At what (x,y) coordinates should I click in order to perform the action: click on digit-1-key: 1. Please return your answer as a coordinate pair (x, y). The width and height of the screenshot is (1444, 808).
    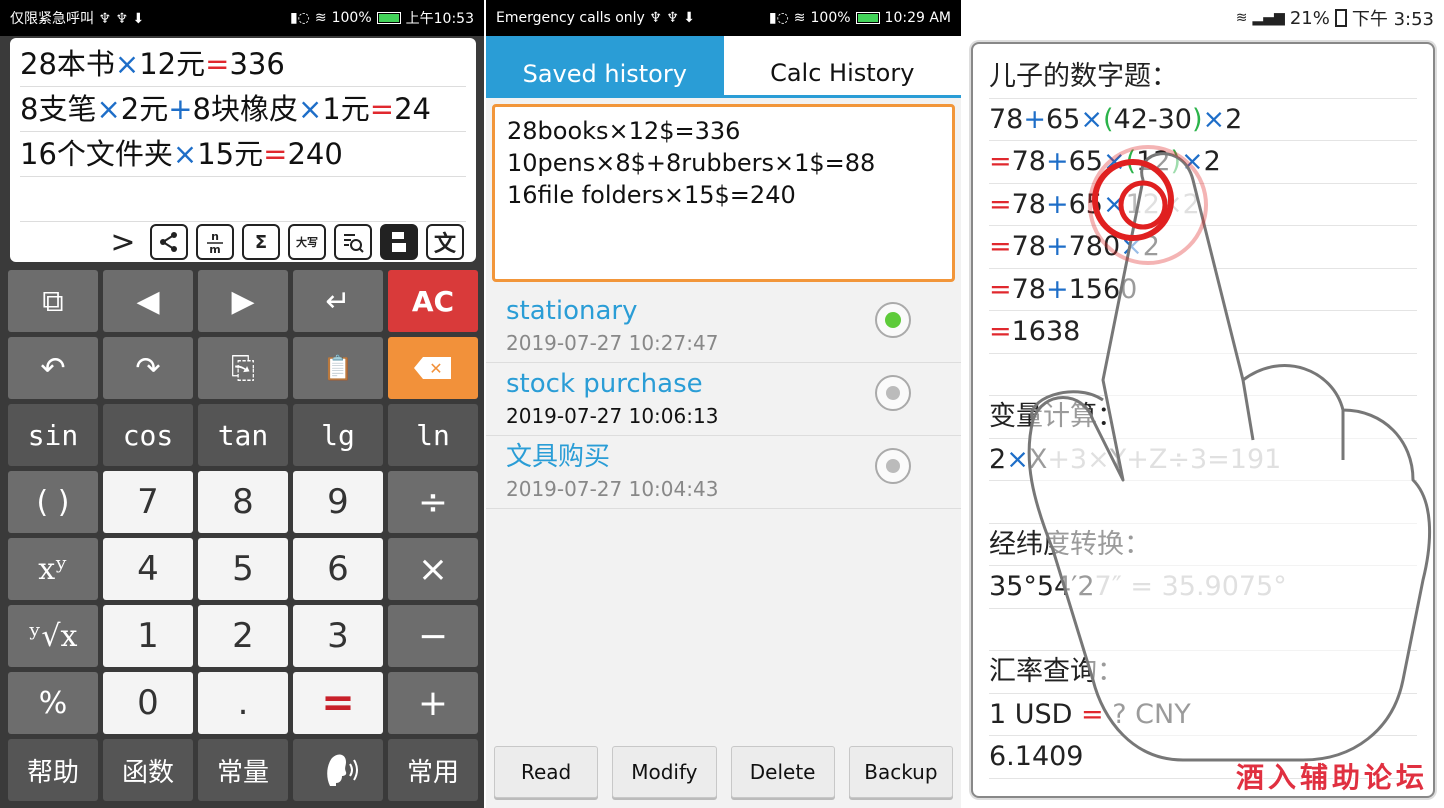
    Looking at the image, I should click on (148, 636).